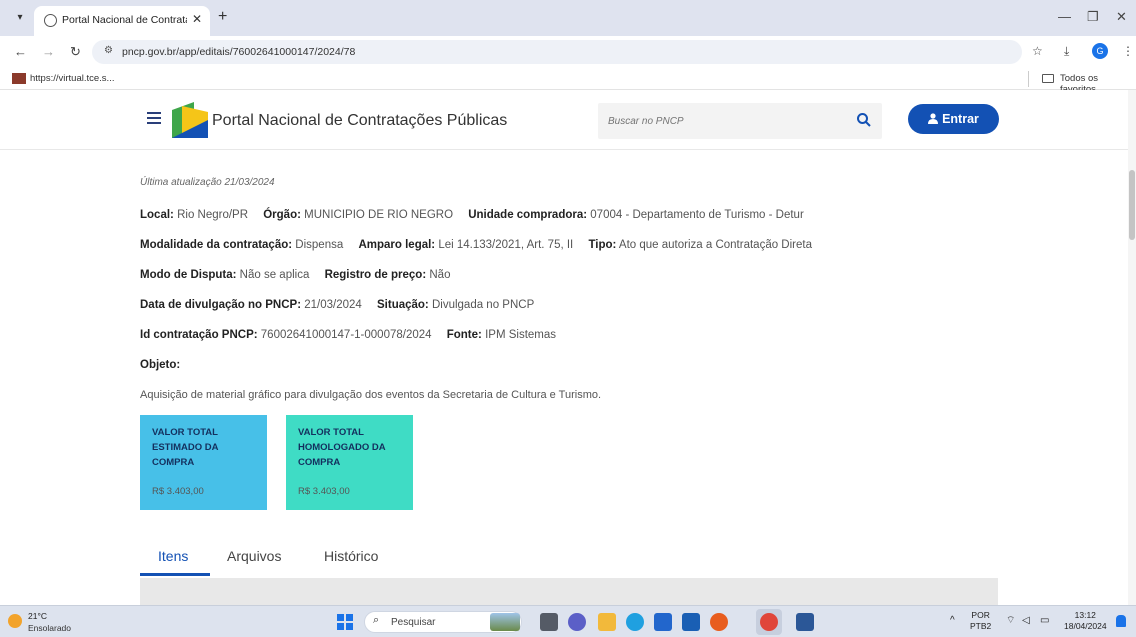  Describe the element at coordinates (933, 118) in the screenshot. I see `user-icon` at that location.